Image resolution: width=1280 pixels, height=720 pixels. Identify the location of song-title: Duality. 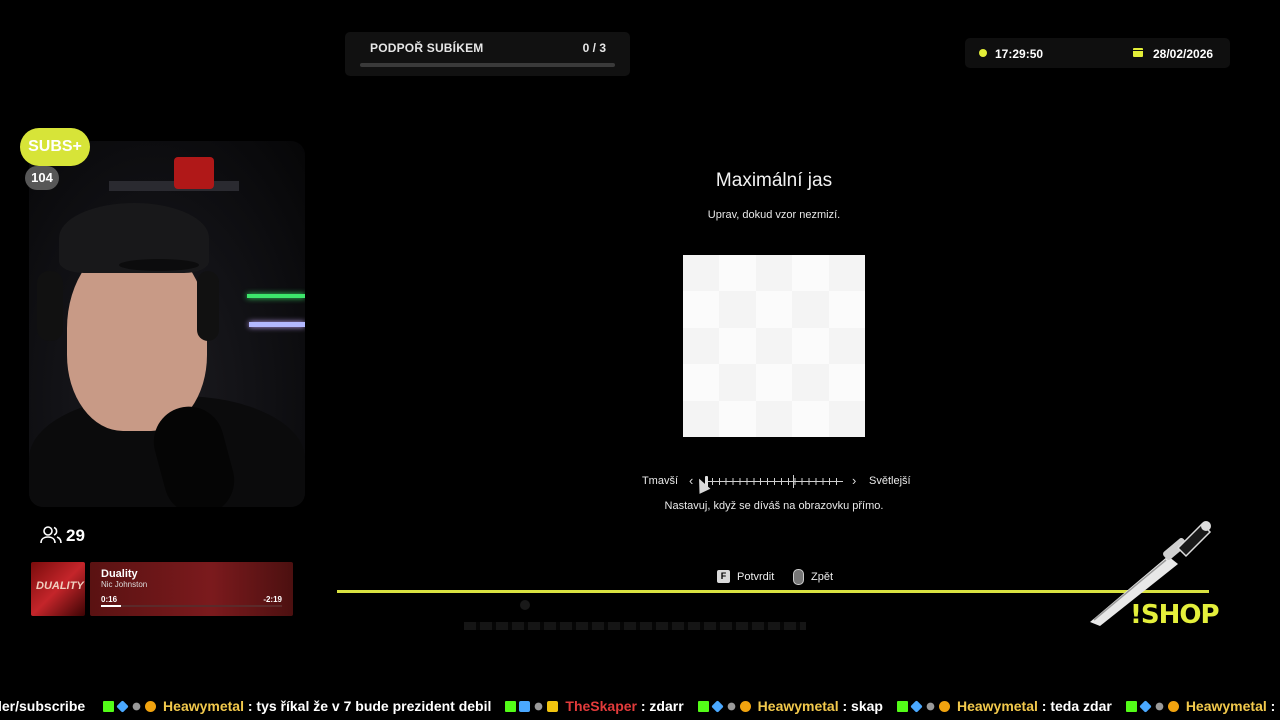
(119, 574).